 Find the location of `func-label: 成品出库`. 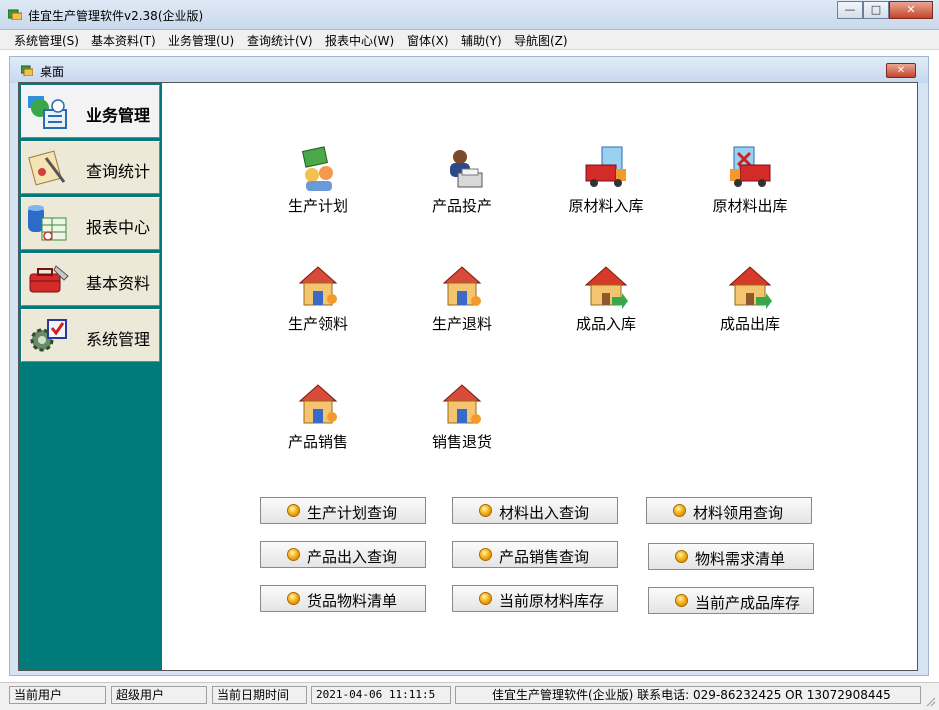

func-label: 成品出库 is located at coordinates (749, 324).